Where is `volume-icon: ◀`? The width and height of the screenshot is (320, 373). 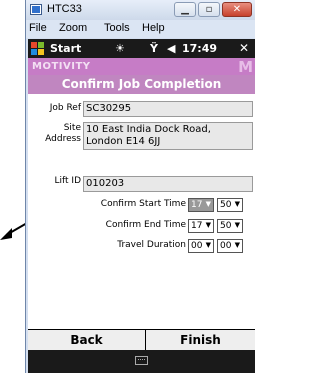
volume-icon: ◀ is located at coordinates (171, 48).